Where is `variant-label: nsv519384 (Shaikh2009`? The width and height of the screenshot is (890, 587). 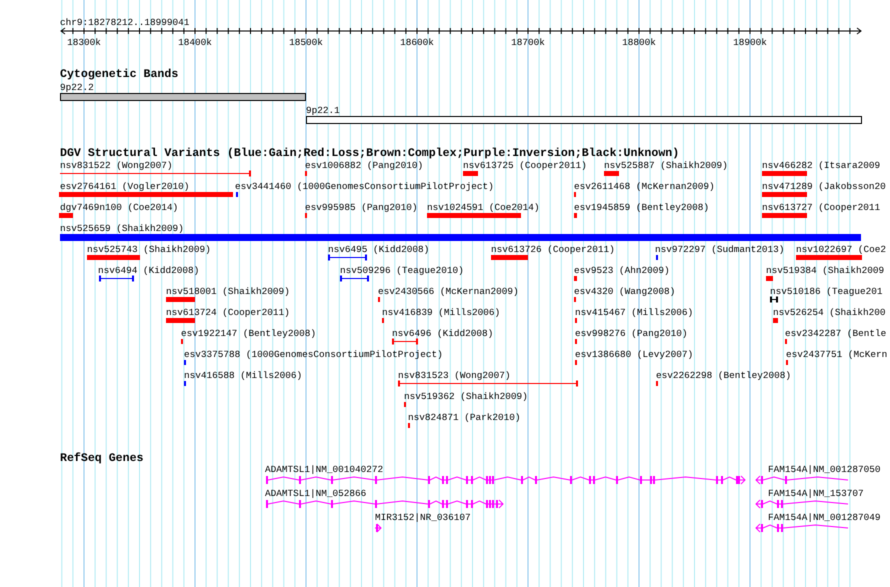
variant-label: nsv519384 (Shaikh2009 is located at coordinates (825, 270).